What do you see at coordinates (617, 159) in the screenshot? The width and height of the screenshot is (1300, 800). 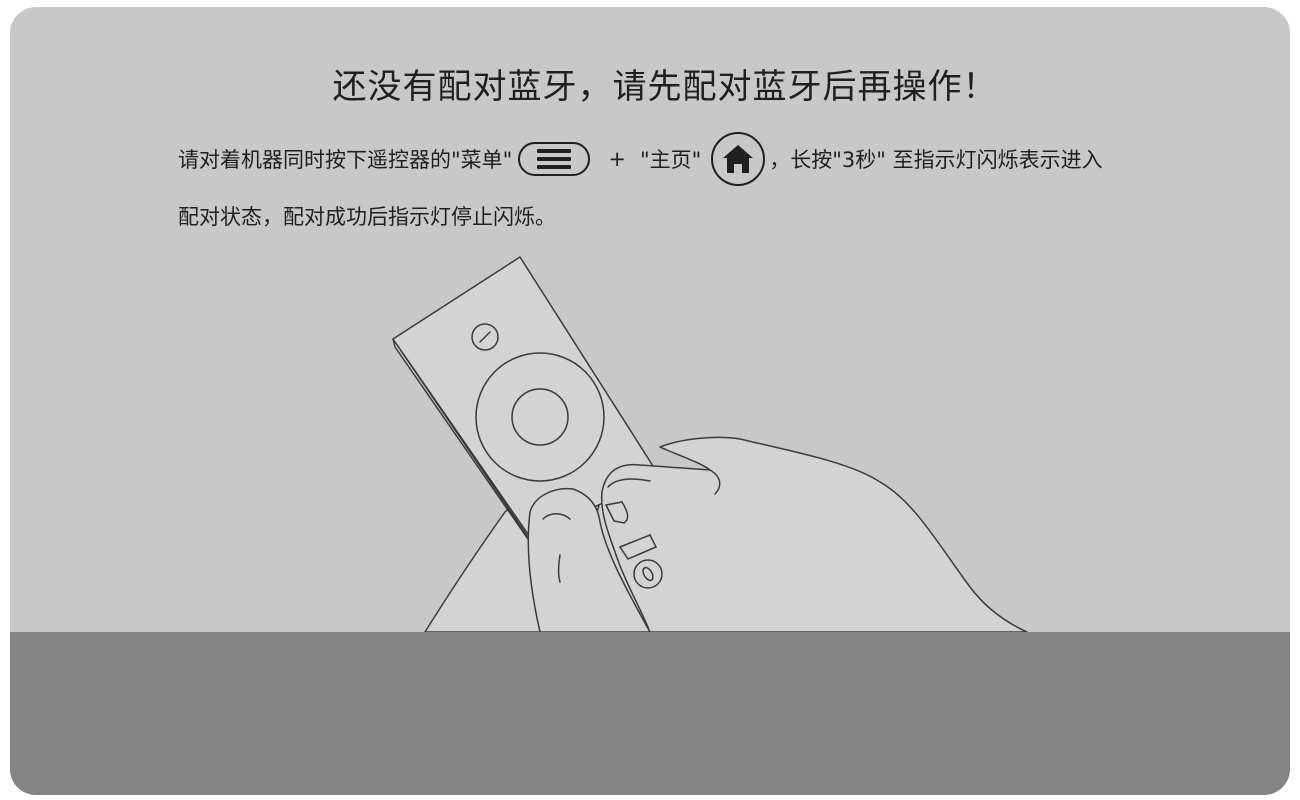 I see `plus-sign: +` at bounding box center [617, 159].